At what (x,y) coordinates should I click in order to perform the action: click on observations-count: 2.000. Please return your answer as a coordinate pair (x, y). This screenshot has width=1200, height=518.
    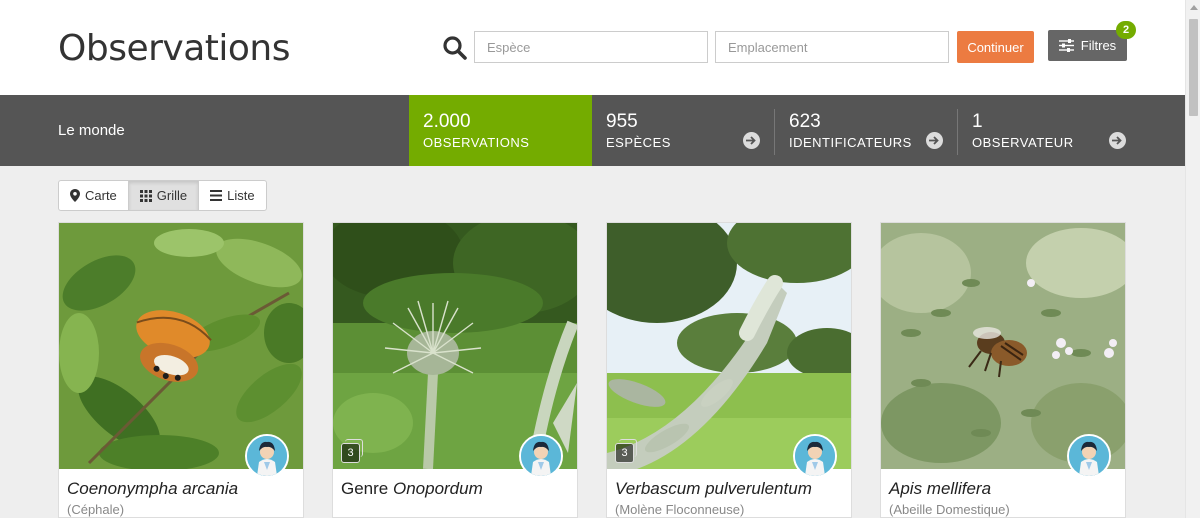
    Looking at the image, I should click on (447, 121).